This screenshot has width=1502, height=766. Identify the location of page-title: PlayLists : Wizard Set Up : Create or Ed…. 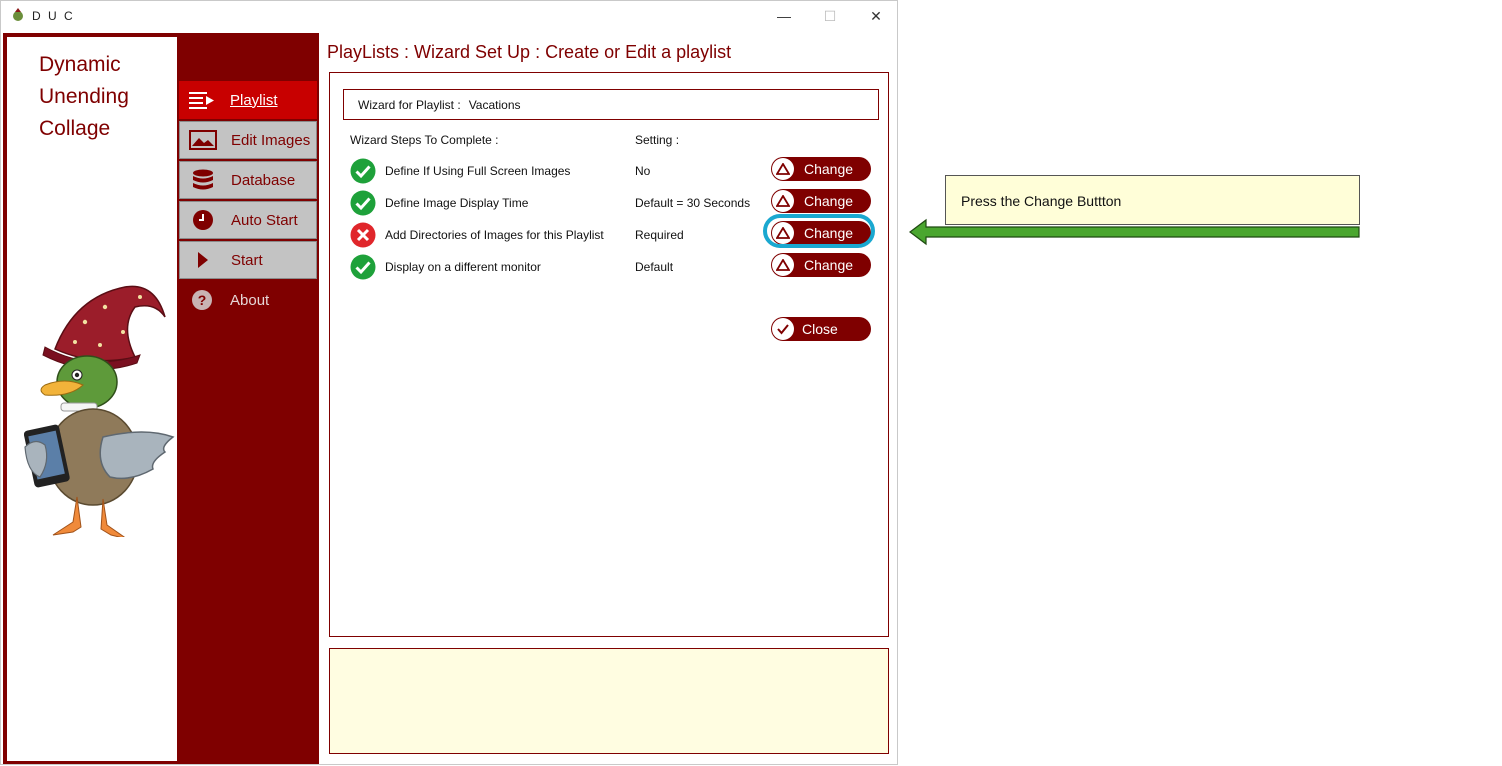
(529, 52).